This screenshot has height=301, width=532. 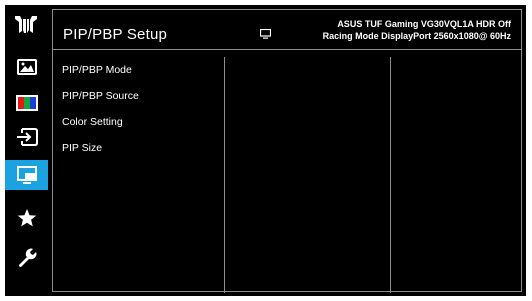 I want to click on menu-item-pip-pbp-source: PIP/PBP Source, so click(x=100, y=102).